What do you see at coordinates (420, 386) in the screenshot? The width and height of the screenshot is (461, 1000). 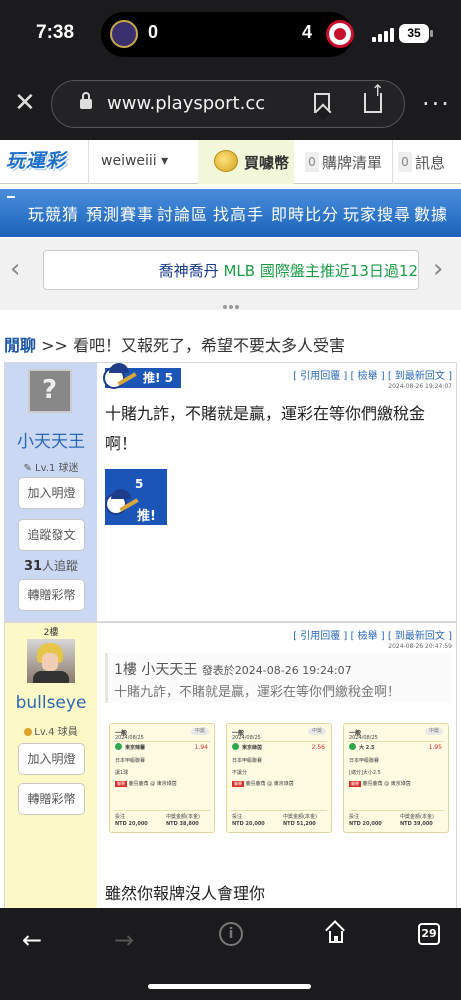 I see `post-timestamp: 2024-08-26 19:24:07` at bounding box center [420, 386].